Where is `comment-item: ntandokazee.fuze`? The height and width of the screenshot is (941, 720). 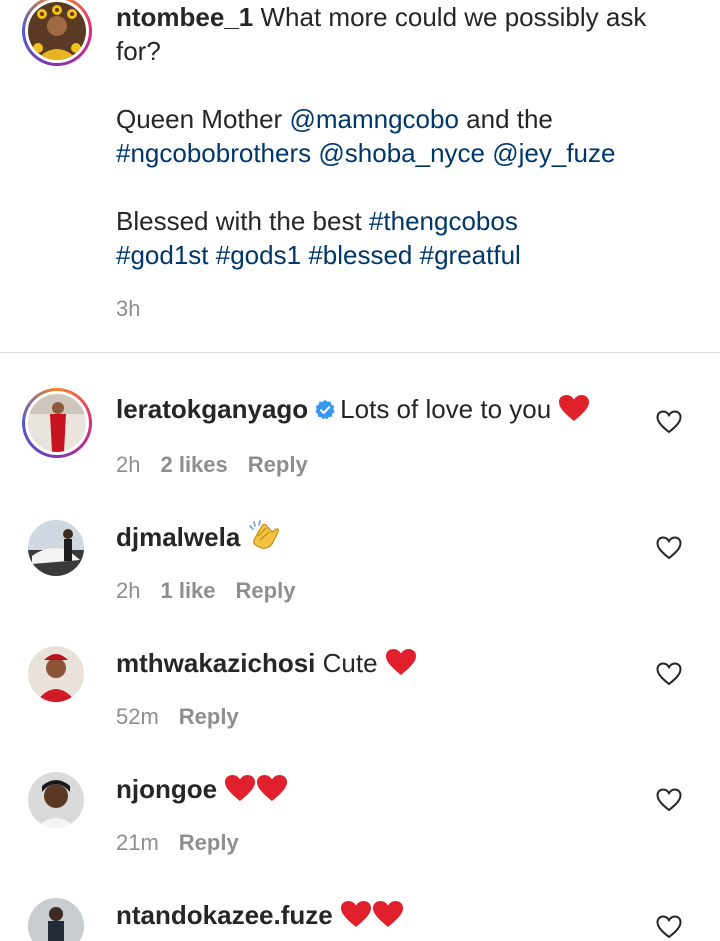 comment-item: ntandokazee.fuze is located at coordinates (360, 919).